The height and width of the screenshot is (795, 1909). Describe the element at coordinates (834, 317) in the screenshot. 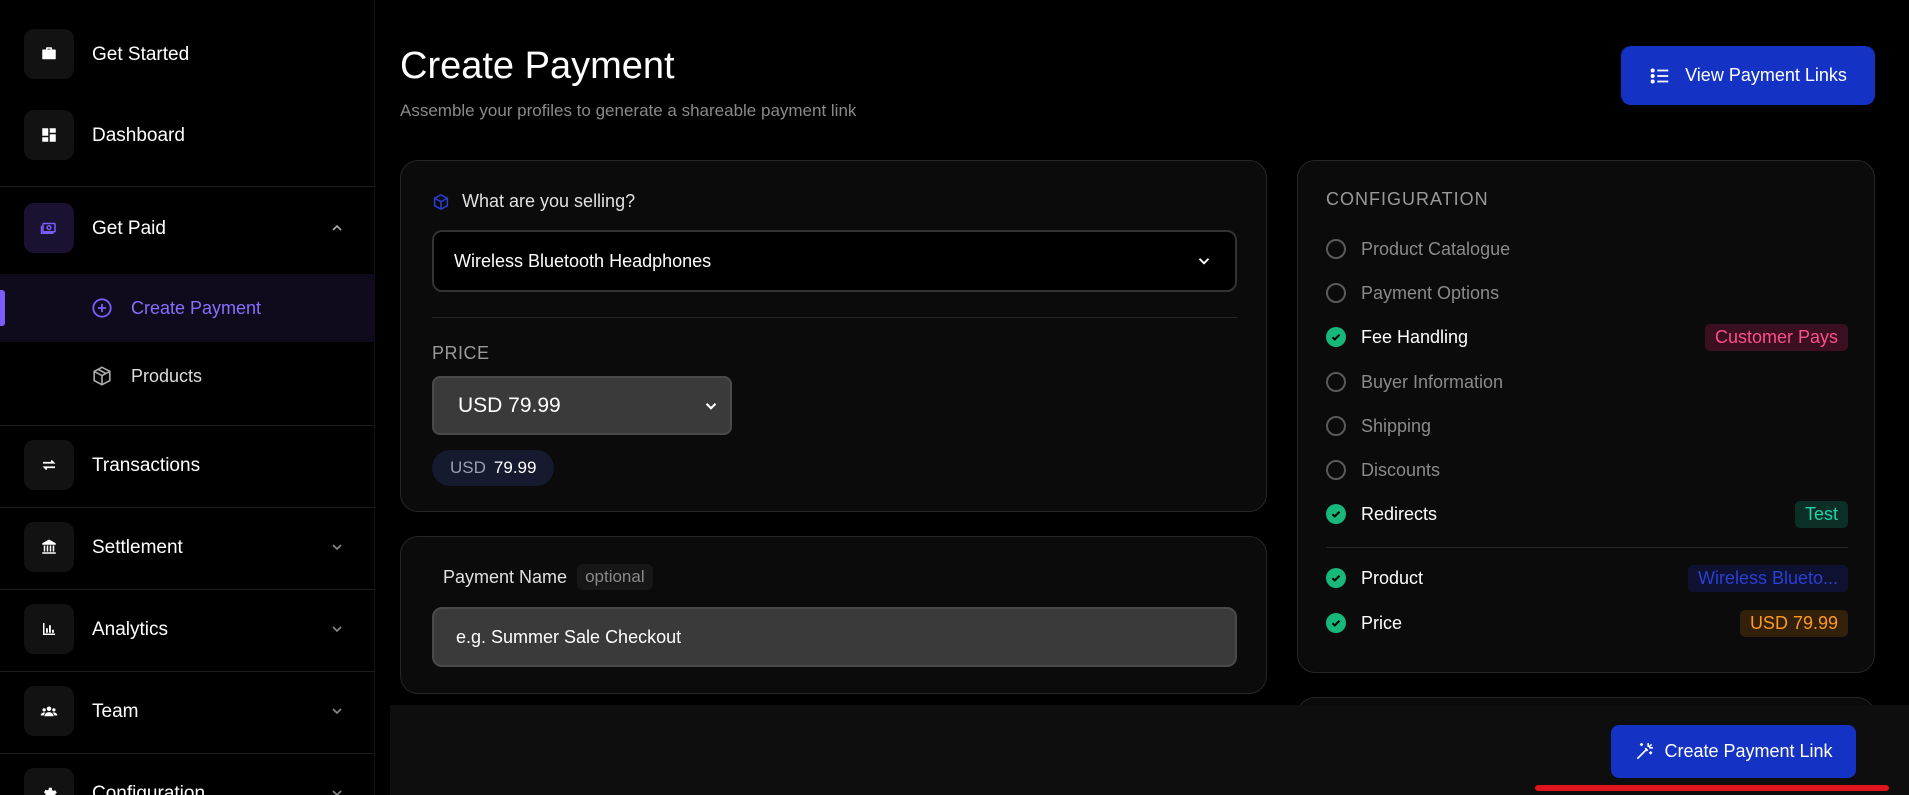

I see `card-divider` at that location.